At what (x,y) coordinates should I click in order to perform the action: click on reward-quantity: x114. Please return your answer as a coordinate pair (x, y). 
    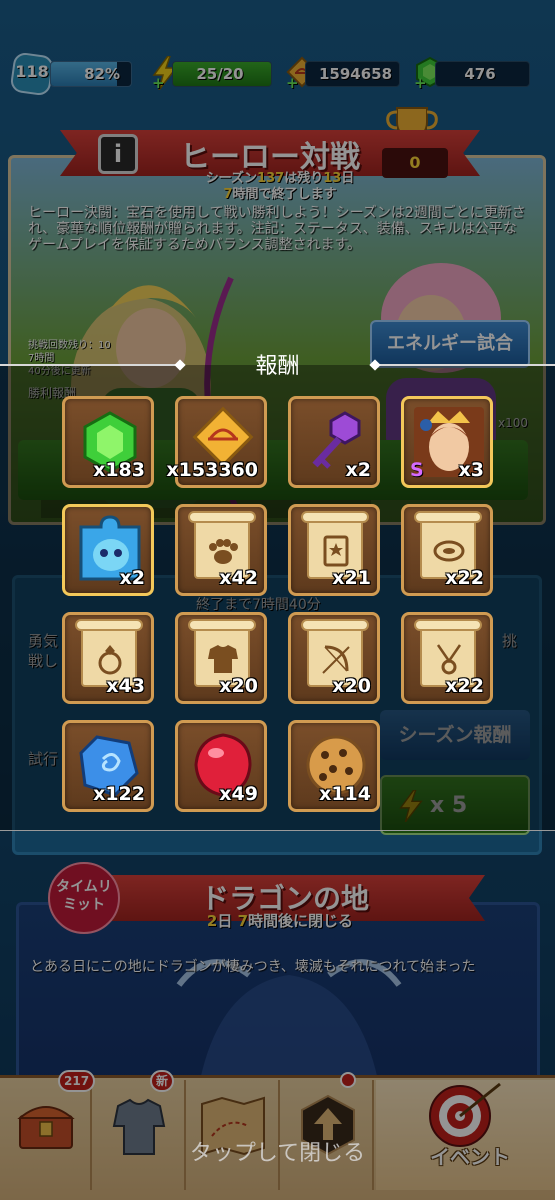
    Looking at the image, I should click on (345, 794).